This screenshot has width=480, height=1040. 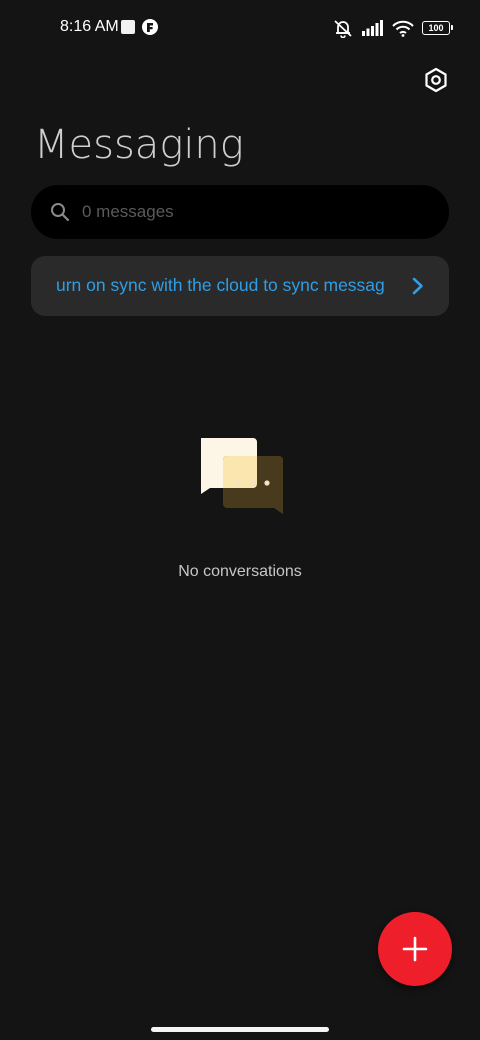 I want to click on settings-hexagon-icon, so click(x=436, y=80).